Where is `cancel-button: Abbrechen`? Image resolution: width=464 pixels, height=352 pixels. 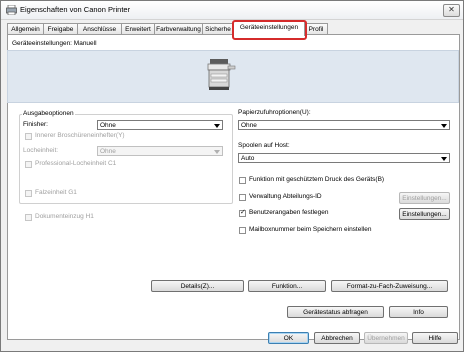
cancel-button: Abbrechen is located at coordinates (337, 338).